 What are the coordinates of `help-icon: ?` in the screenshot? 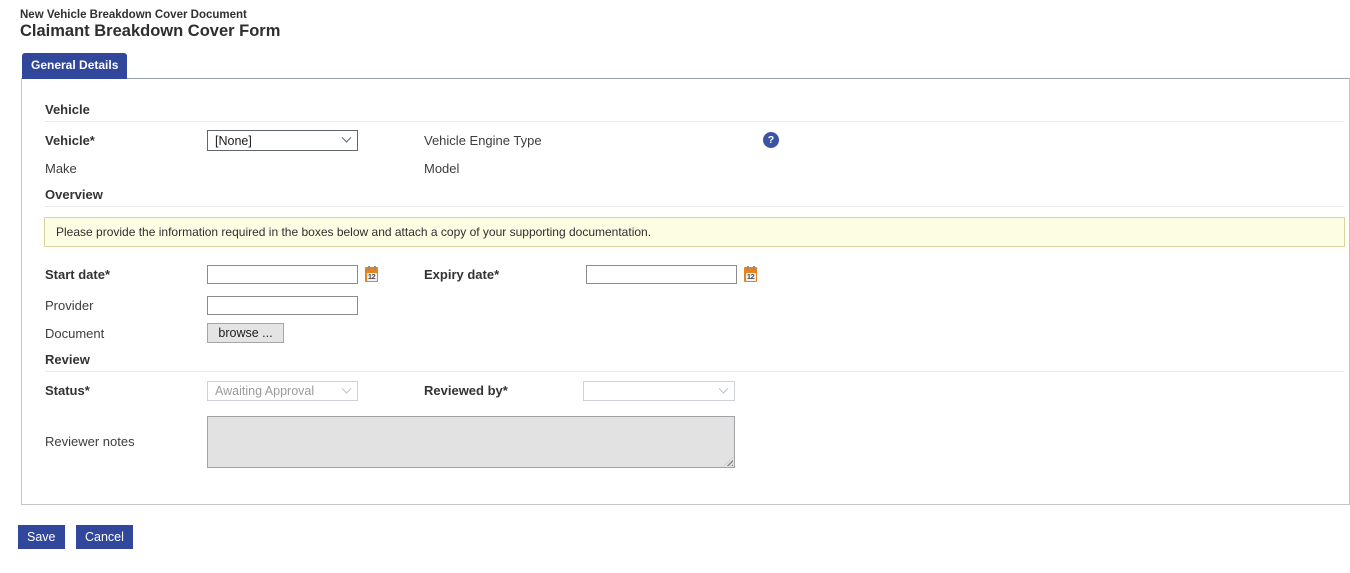 It's located at (771, 140).